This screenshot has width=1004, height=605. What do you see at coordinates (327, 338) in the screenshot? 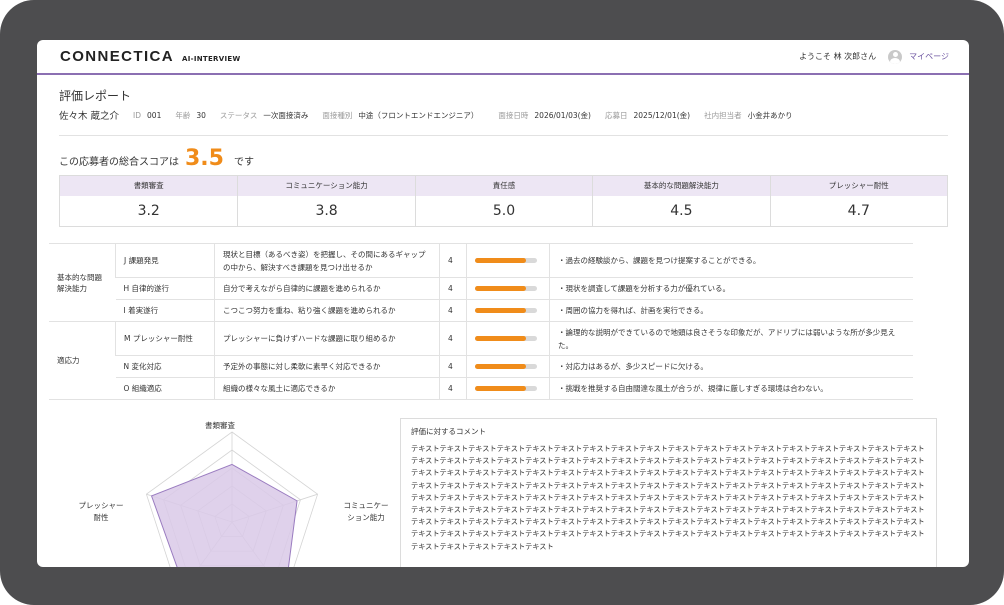
I see `item-description: プレッシャーに負けずハードな課題に取り組めるか` at bounding box center [327, 338].